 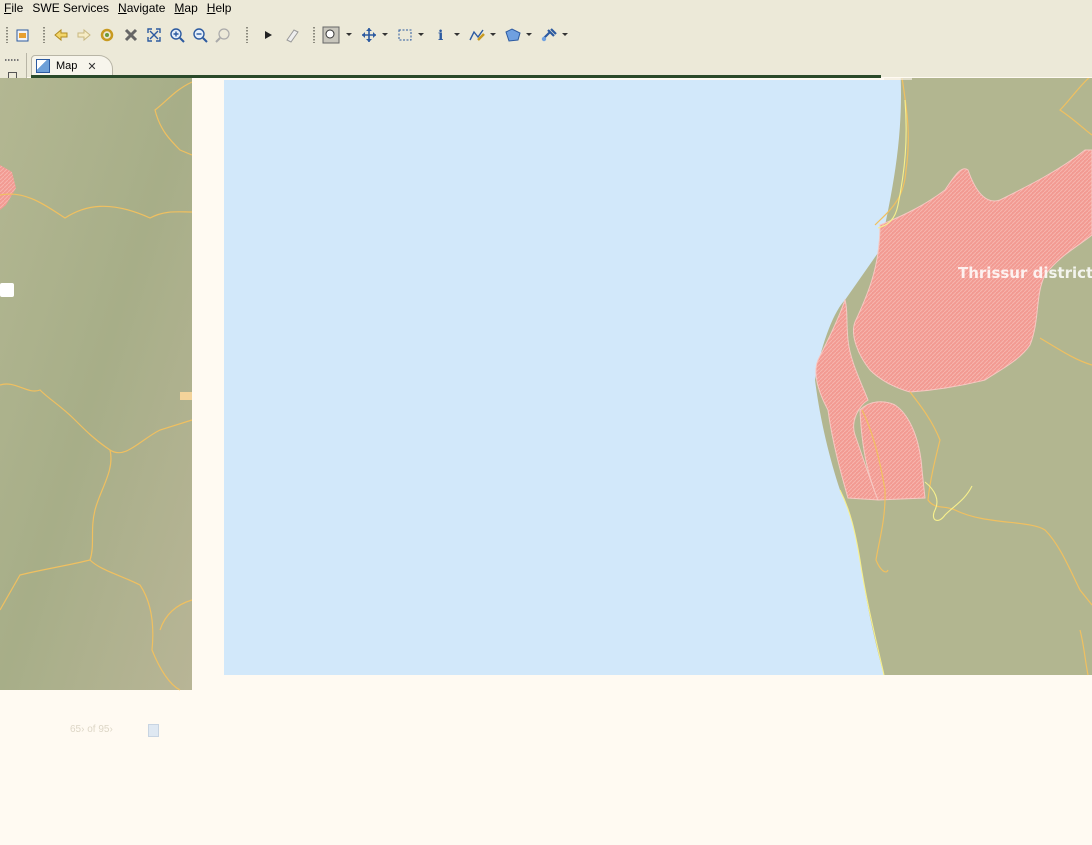 I want to click on run-icon, so click(x=268, y=35).